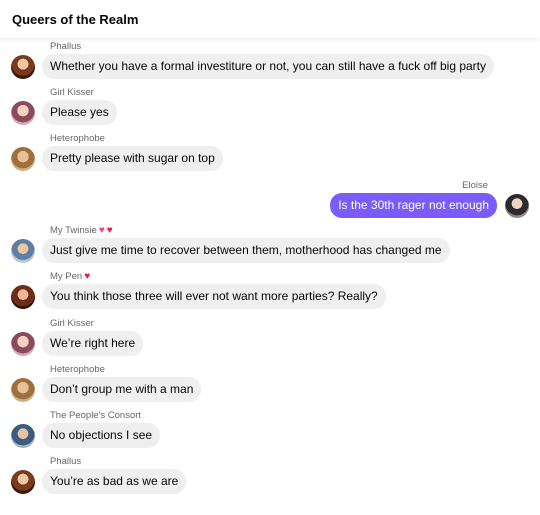  Describe the element at coordinates (413, 205) in the screenshot. I see `message-bubble: Is the 30th rager not enough` at that location.